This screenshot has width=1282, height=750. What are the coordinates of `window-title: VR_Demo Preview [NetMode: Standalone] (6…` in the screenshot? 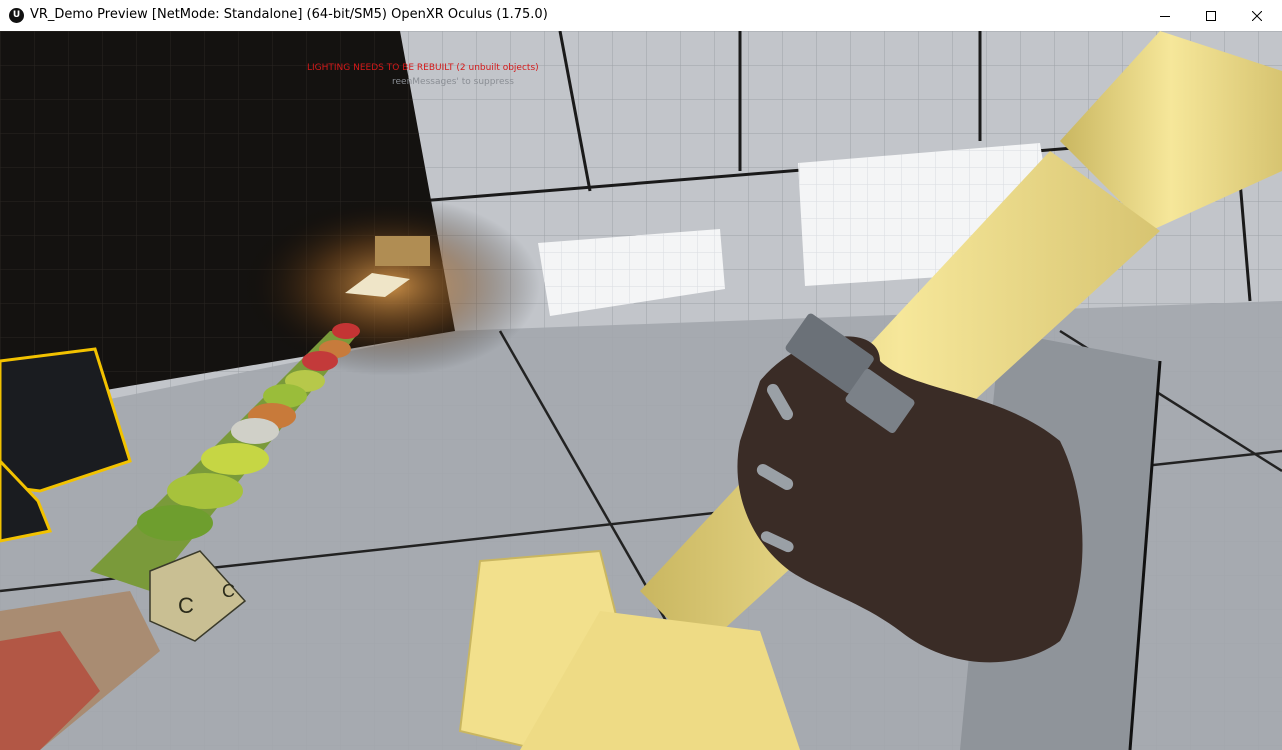 It's located at (289, 14).